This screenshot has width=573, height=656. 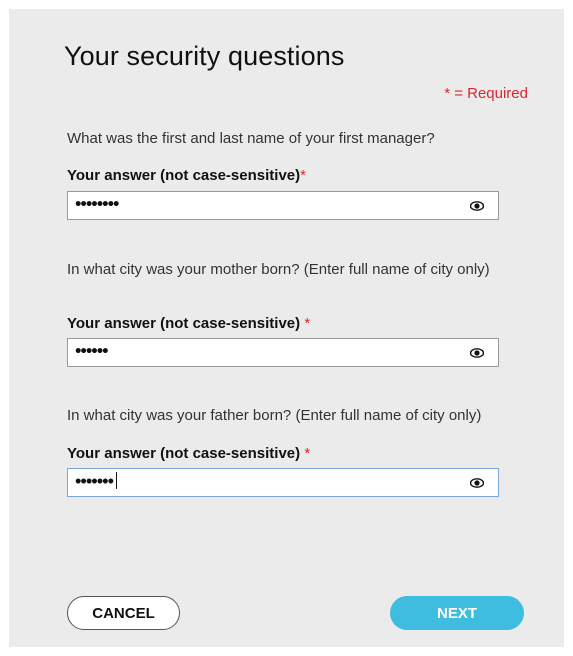 I want to click on required-legend: * = Required, so click(x=486, y=93).